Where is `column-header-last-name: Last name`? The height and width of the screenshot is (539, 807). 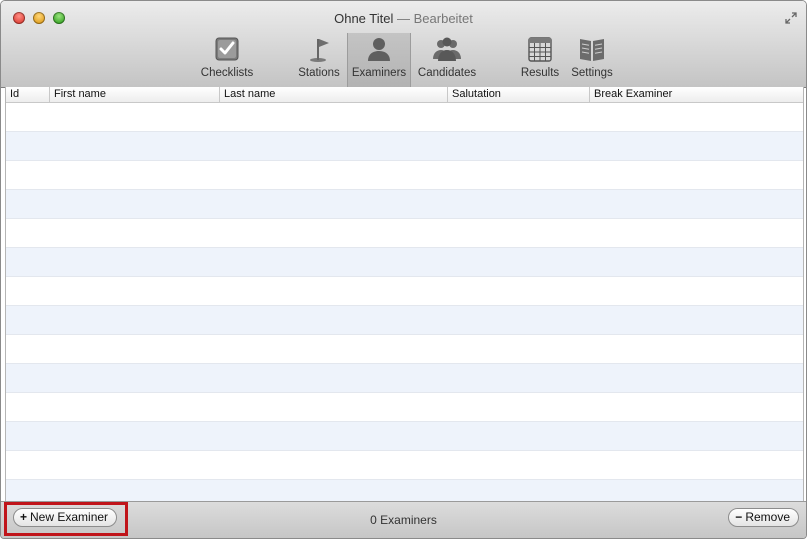 column-header-last-name: Last name is located at coordinates (333, 94).